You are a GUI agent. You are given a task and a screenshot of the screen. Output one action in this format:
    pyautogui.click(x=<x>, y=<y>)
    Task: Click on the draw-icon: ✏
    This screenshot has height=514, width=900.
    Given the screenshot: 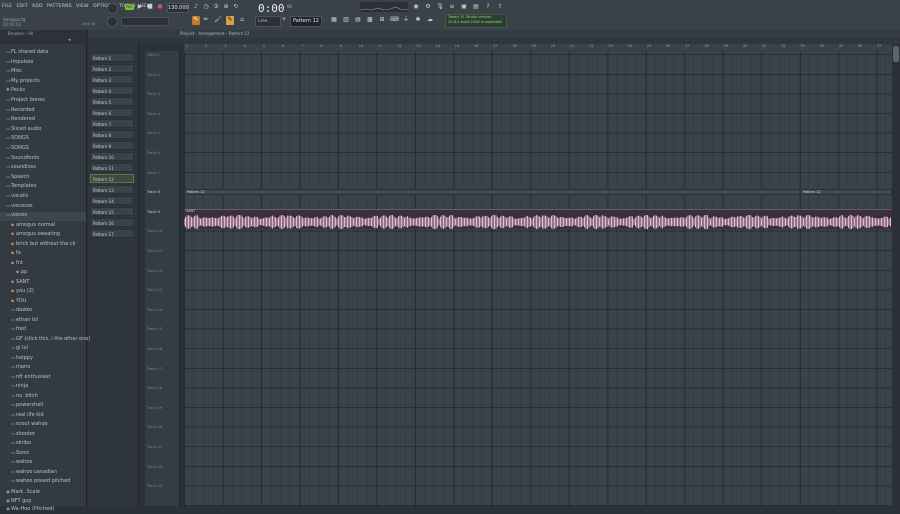 What is the action you would take?
    pyautogui.click(x=206, y=20)
    